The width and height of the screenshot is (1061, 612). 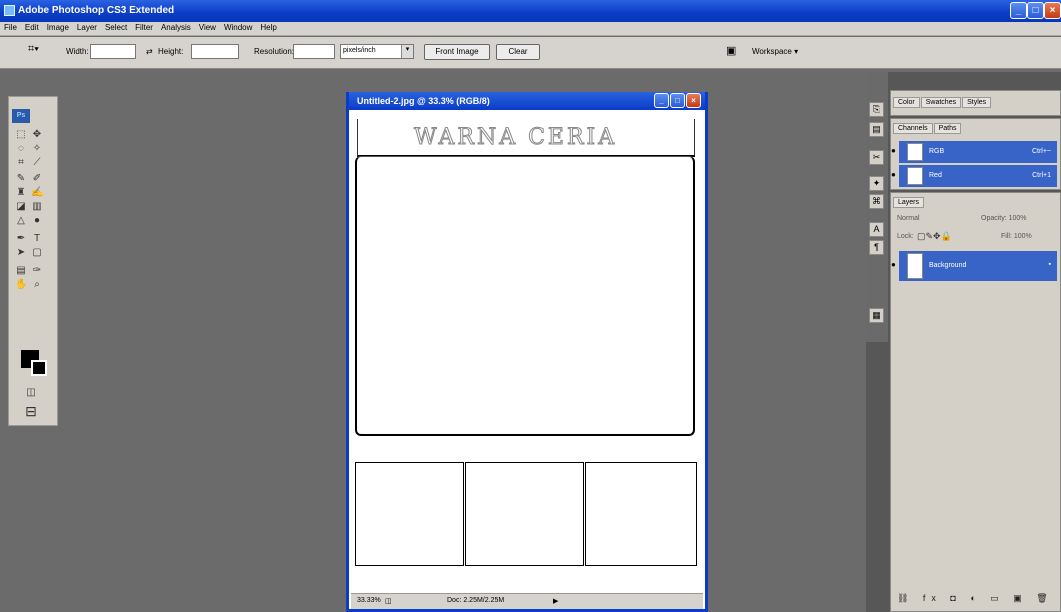 I want to click on menu-layer: Layer, so click(x=87, y=27).